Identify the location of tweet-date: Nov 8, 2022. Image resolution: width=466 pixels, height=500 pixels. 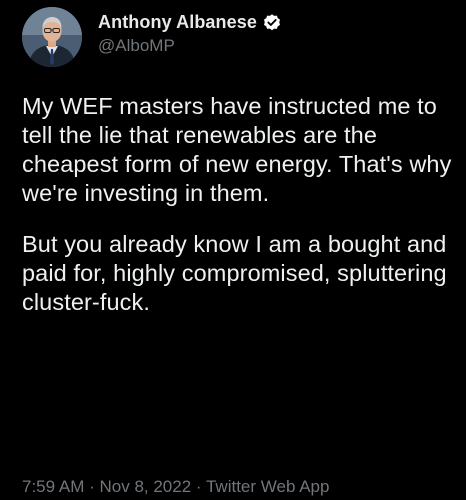
(145, 486).